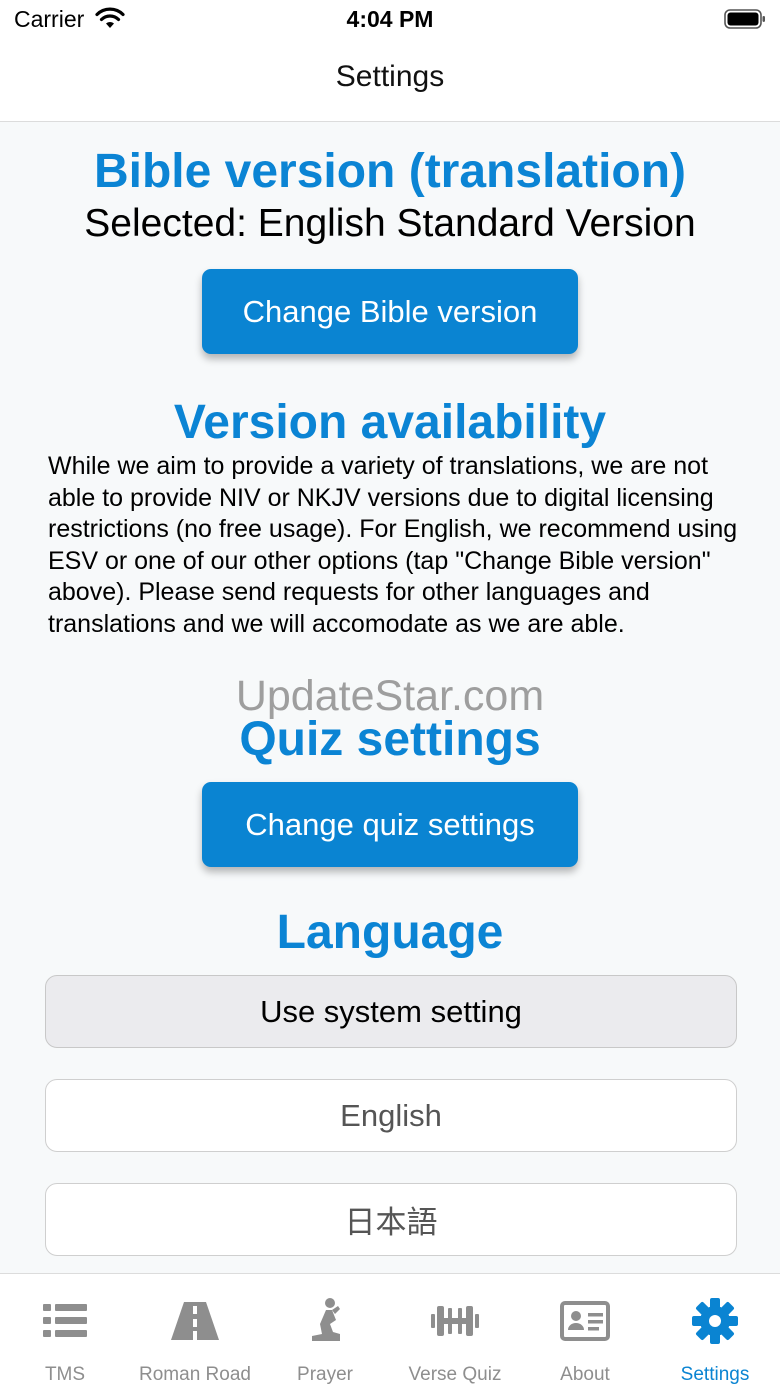  Describe the element at coordinates (455, 1321) in the screenshot. I see `dumbbell-icon` at that location.